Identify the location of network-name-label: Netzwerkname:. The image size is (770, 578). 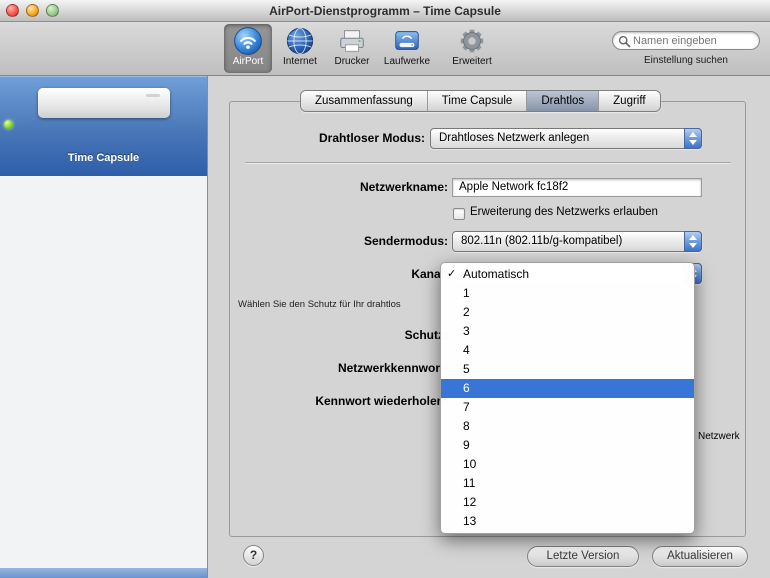
(403, 187).